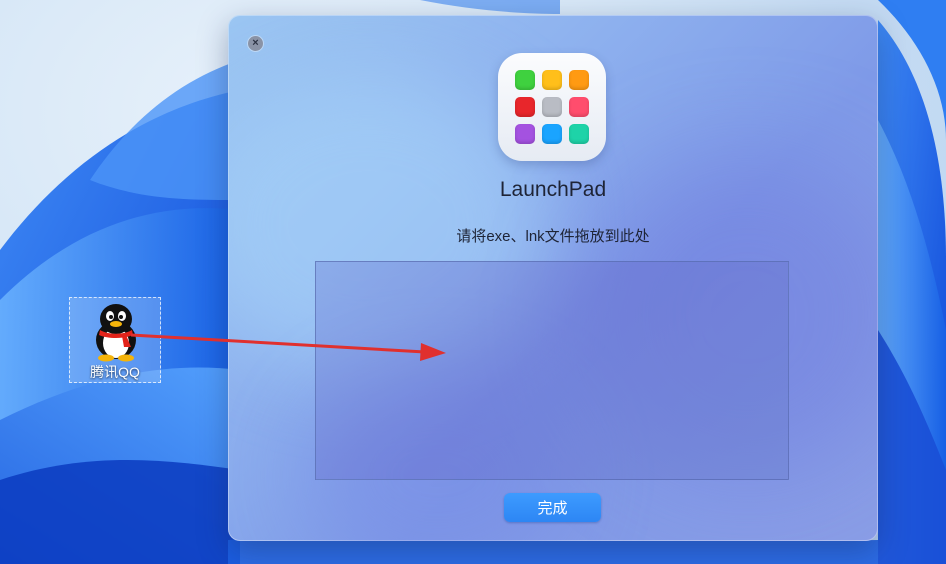  Describe the element at coordinates (552, 507) in the screenshot. I see `done-button: 完成` at that location.